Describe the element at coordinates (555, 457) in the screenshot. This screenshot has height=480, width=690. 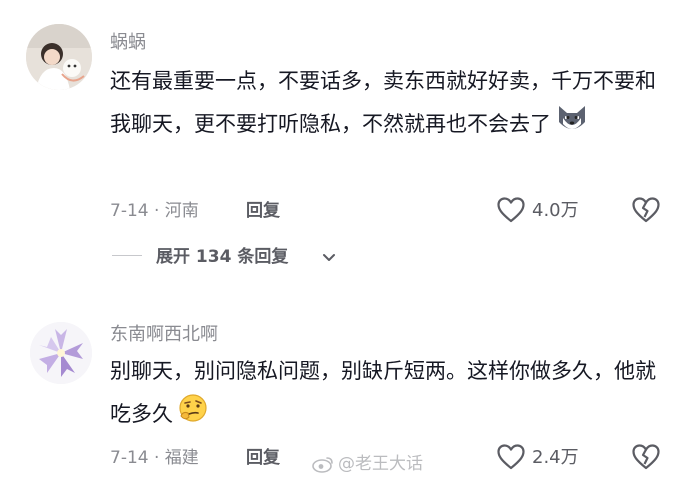
I see `like-count: 2.4万` at that location.